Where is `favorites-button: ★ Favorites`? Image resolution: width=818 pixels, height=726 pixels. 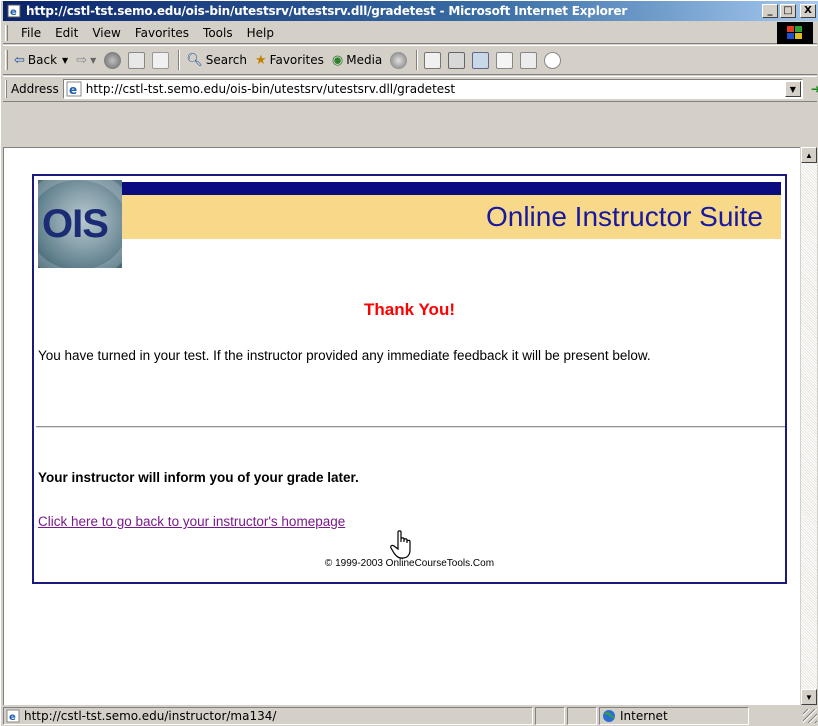 favorites-button: ★ Favorites is located at coordinates (289, 60).